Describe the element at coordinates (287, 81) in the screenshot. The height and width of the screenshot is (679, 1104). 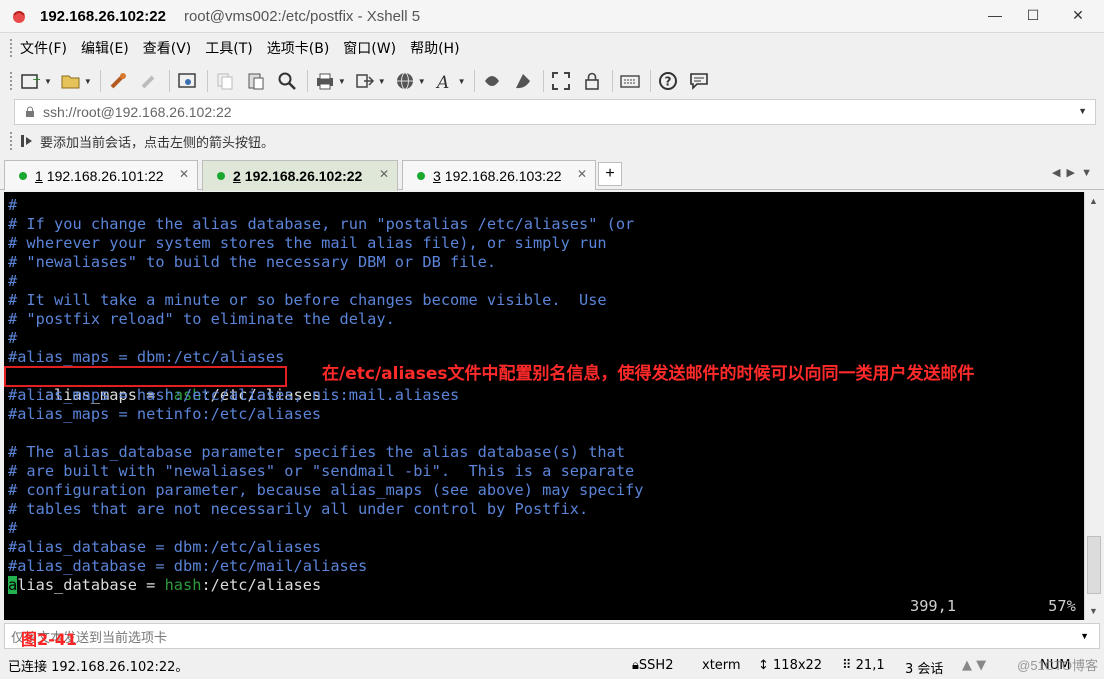
I see `find-icon` at that location.